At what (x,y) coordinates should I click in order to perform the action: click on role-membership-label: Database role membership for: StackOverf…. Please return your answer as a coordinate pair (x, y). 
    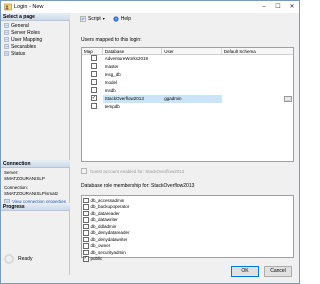
    Looking at the image, I should click on (138, 186).